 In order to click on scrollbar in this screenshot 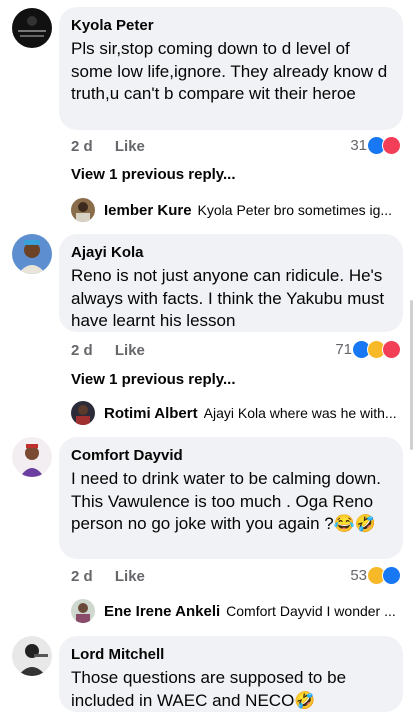, I will do `click(411, 375)`.